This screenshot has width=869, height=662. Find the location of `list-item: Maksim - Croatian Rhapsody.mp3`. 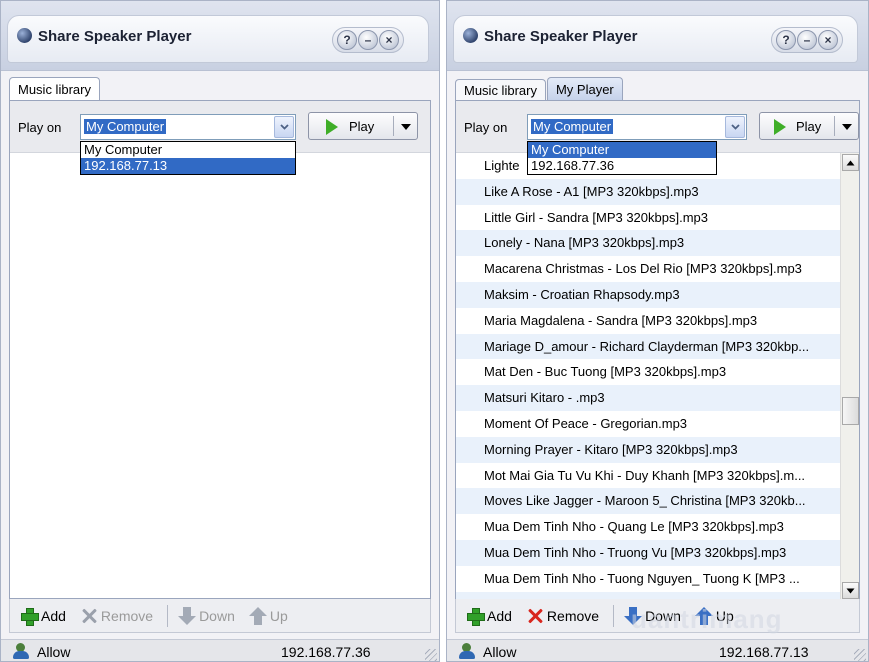

list-item: Maksim - Croatian Rhapsody.mp3 is located at coordinates (649, 294).